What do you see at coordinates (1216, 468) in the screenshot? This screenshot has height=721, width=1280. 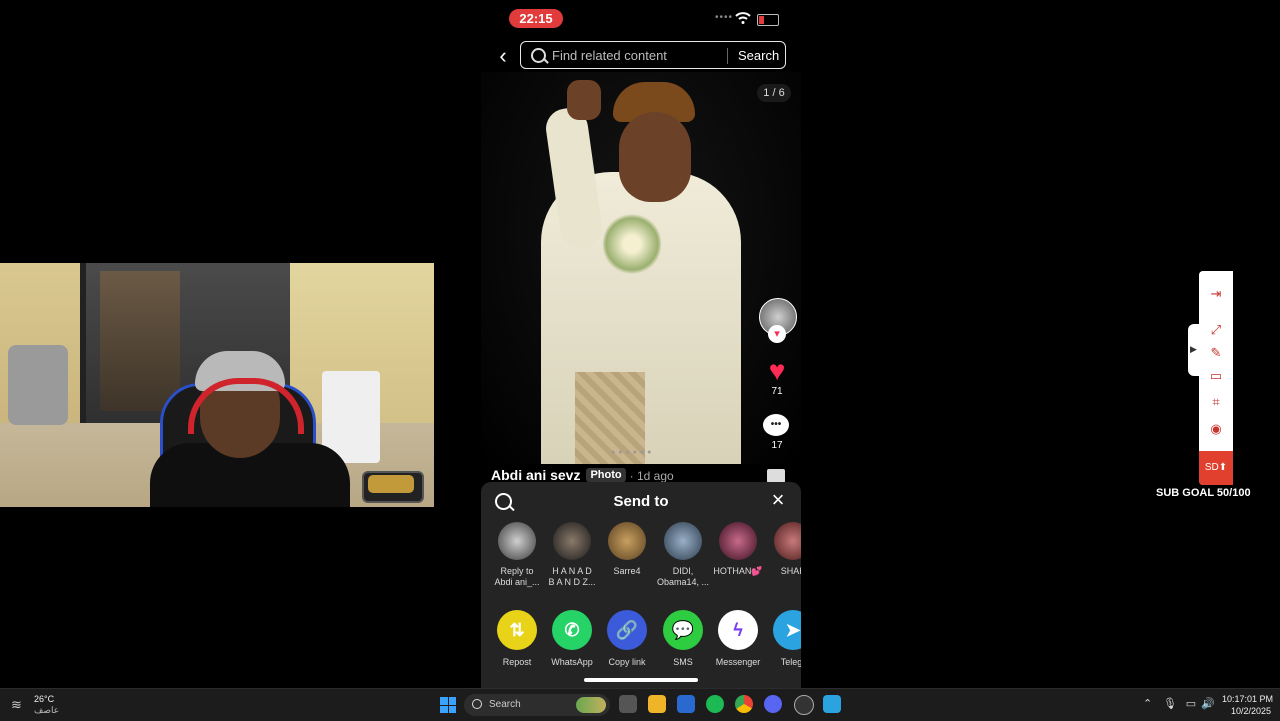 I see `sd-upload-button: SD⬆` at bounding box center [1216, 468].